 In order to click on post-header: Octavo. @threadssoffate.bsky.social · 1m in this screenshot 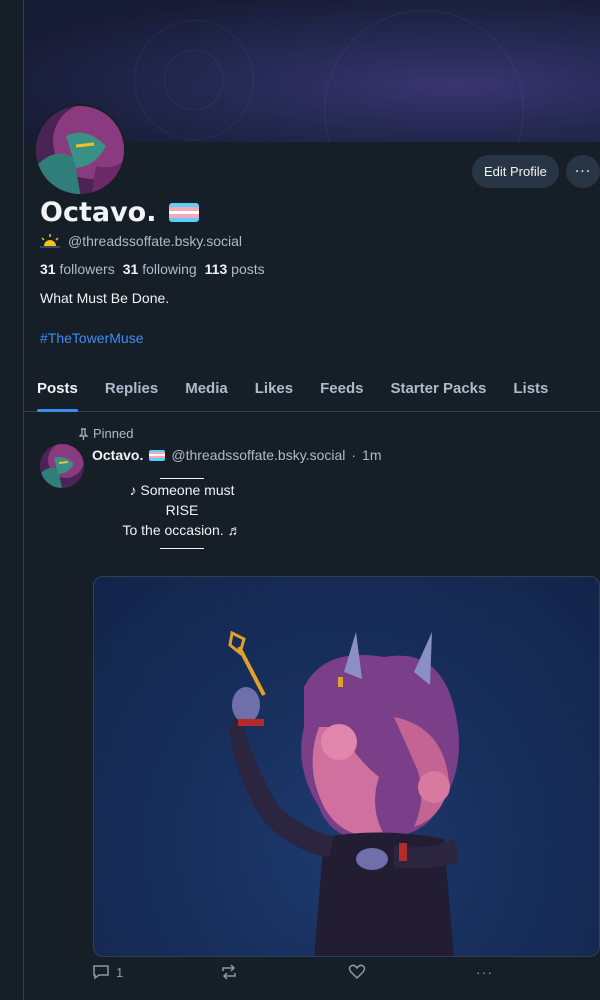, I will do `click(237, 455)`.